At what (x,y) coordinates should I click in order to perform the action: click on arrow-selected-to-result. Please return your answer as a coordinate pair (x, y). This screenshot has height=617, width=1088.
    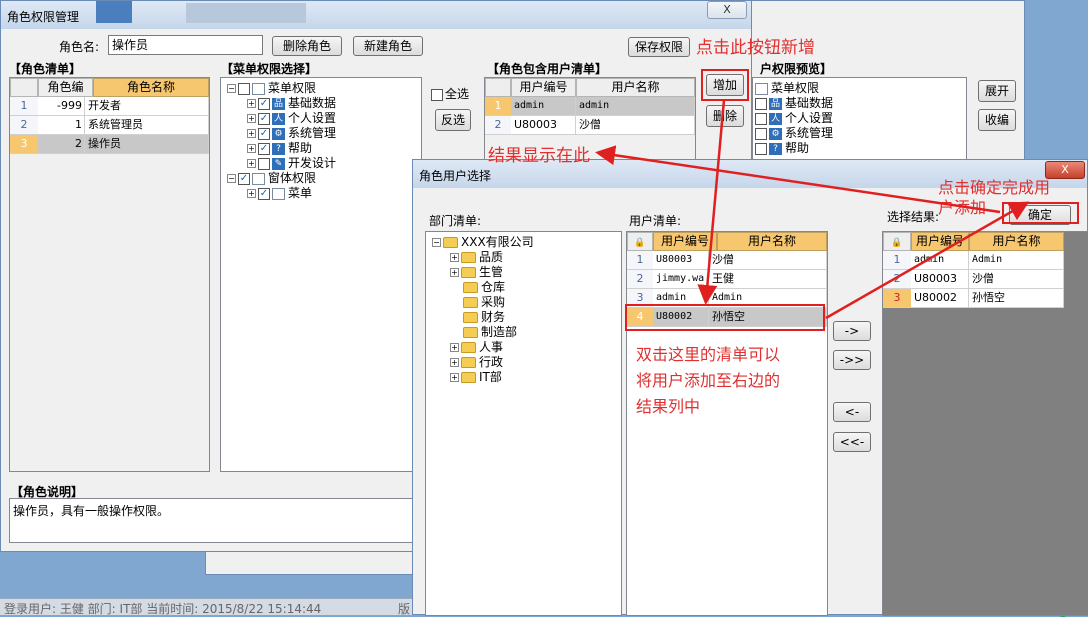
    Looking at the image, I should click on (927, 260).